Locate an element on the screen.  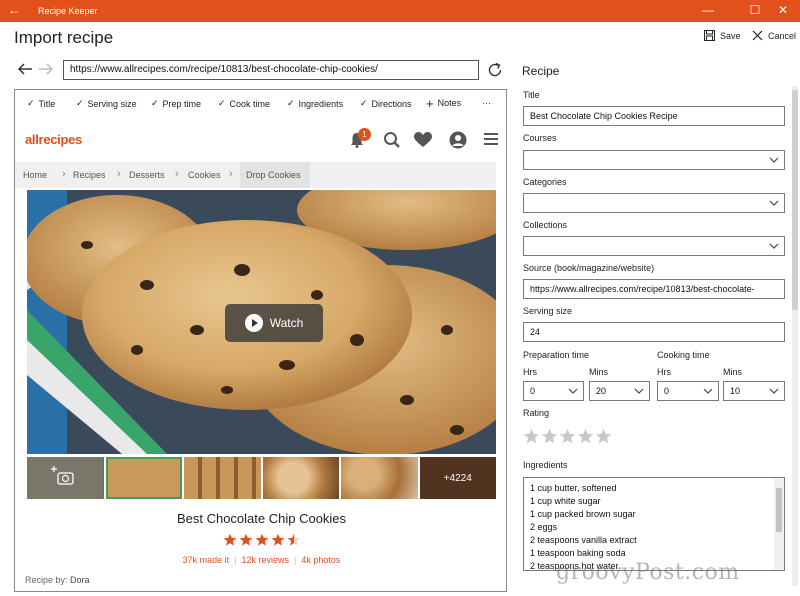
made-it-link: 37k made it is located at coordinates (206, 560).